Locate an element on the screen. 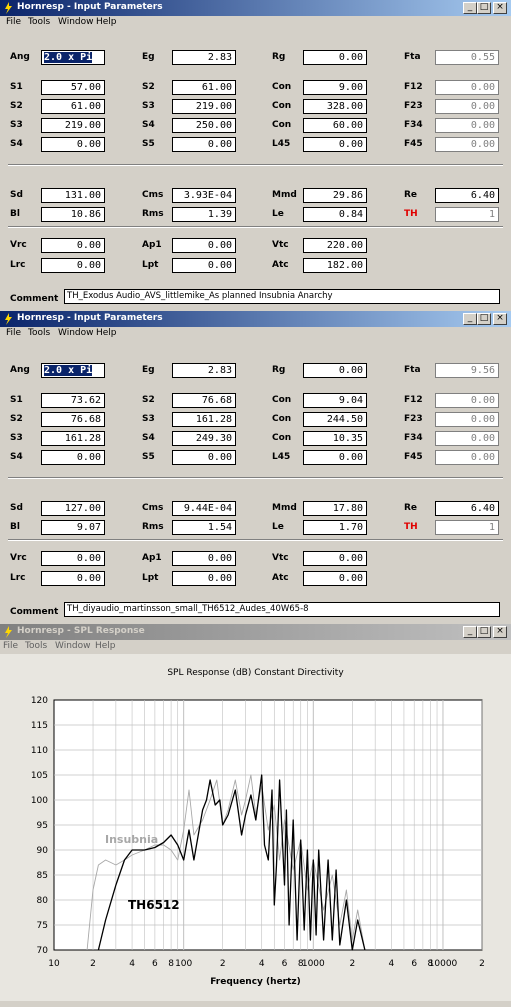 The image size is (511, 1007). field-rms: 1.39 is located at coordinates (204, 214).